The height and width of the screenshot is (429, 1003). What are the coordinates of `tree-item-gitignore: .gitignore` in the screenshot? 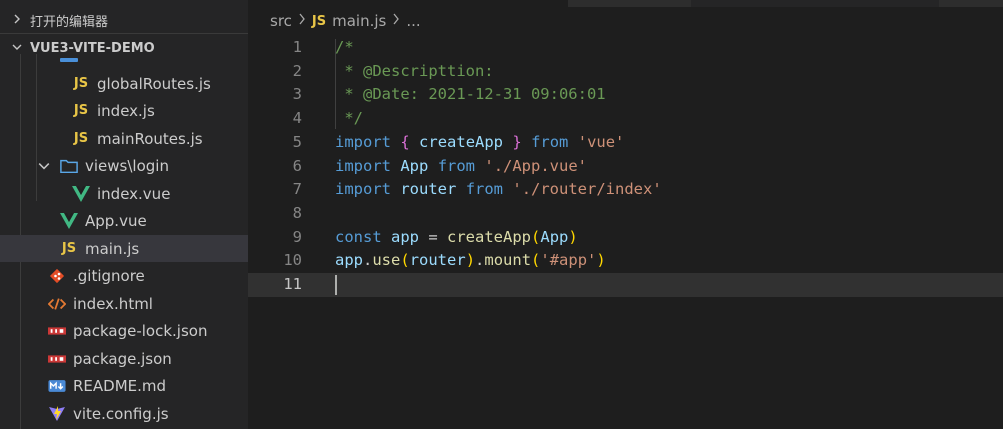 It's located at (124, 275).